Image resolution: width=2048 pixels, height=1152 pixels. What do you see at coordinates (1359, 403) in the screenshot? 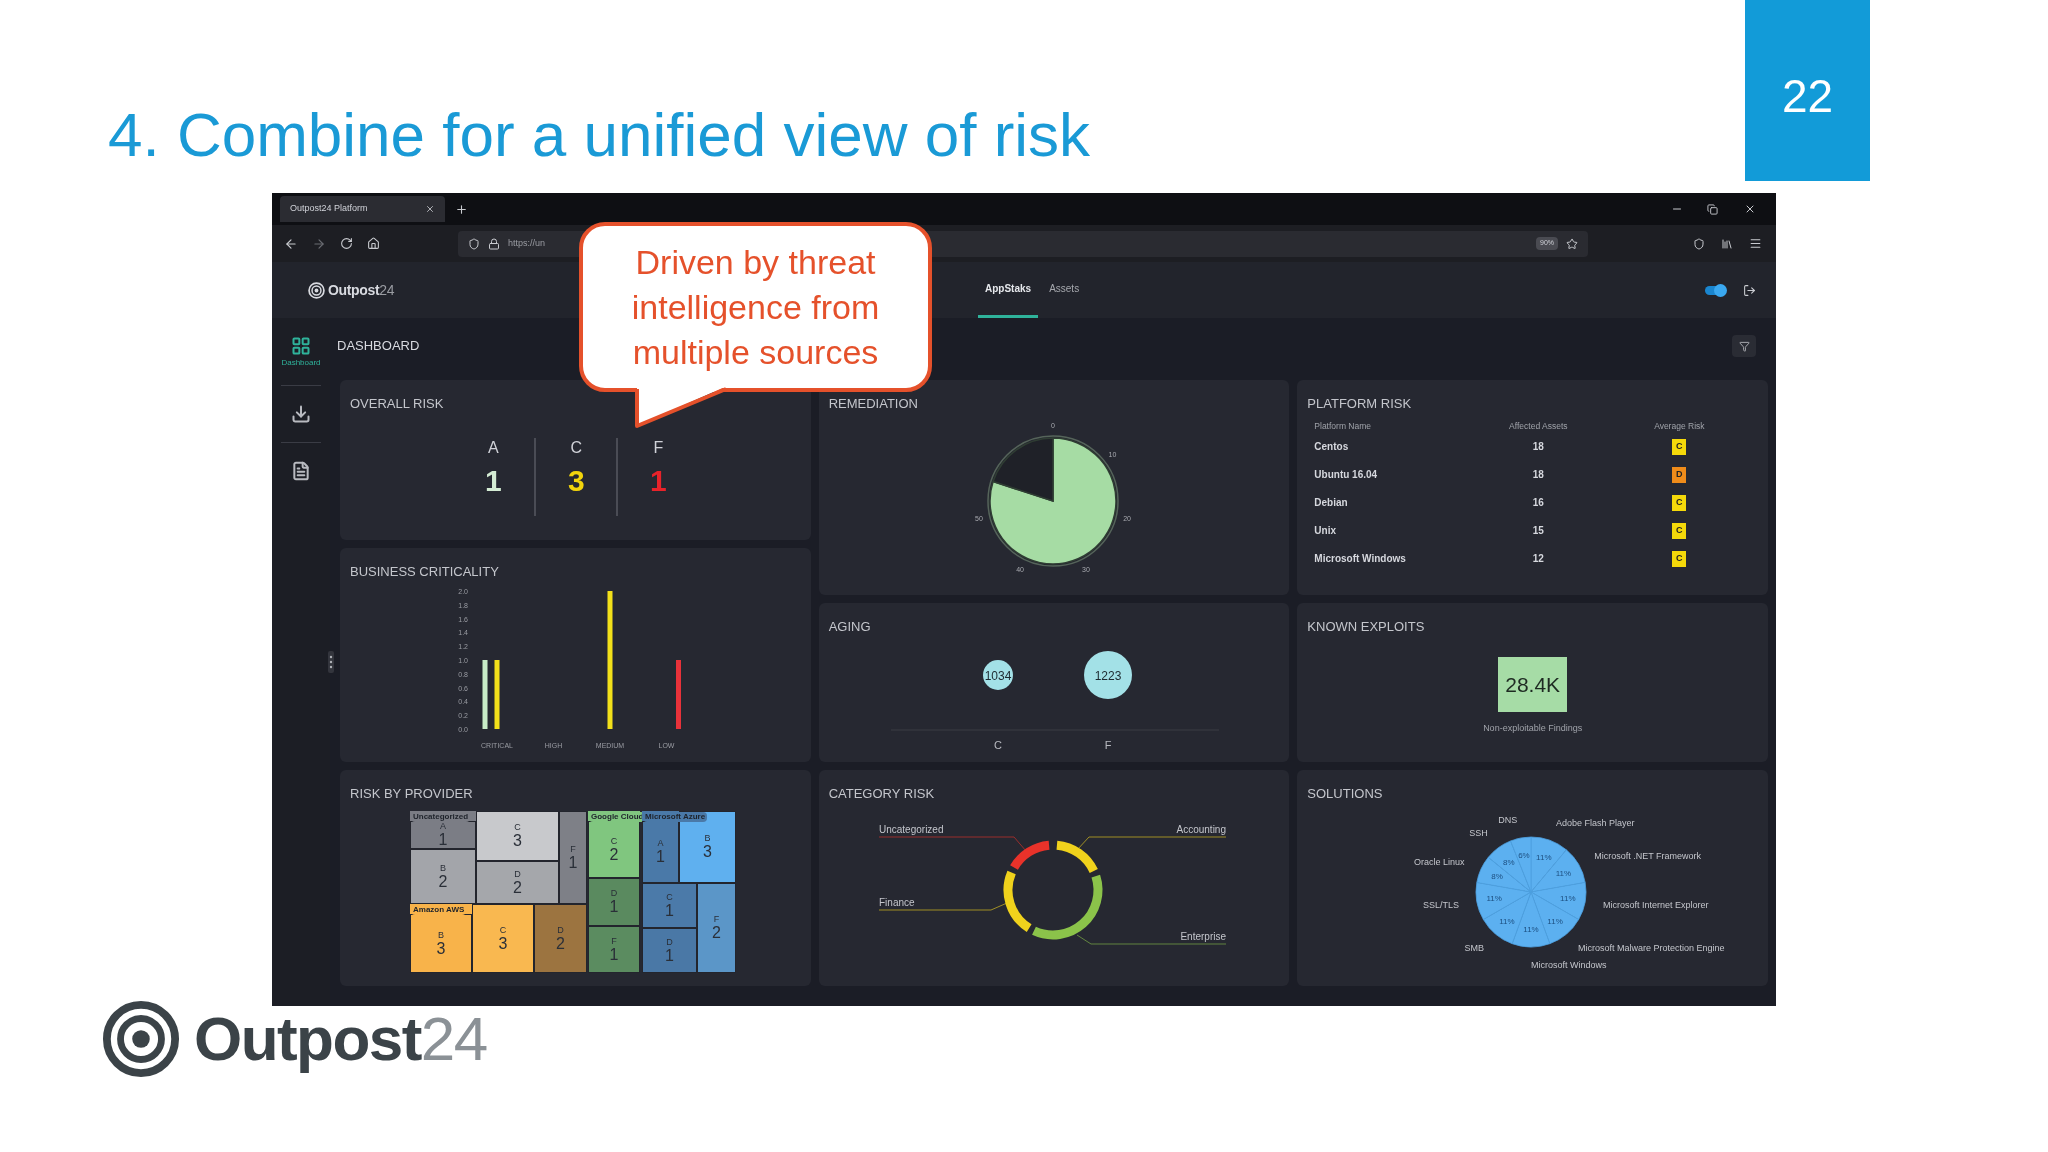
I see `panel-title: PLATFORM RISK` at bounding box center [1359, 403].